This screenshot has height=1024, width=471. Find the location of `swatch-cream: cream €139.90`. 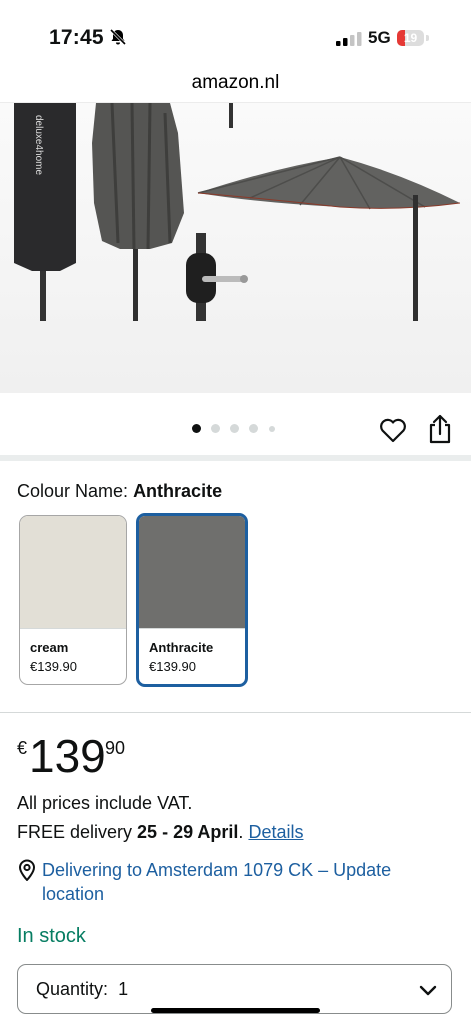

swatch-cream: cream €139.90 is located at coordinates (73, 600).